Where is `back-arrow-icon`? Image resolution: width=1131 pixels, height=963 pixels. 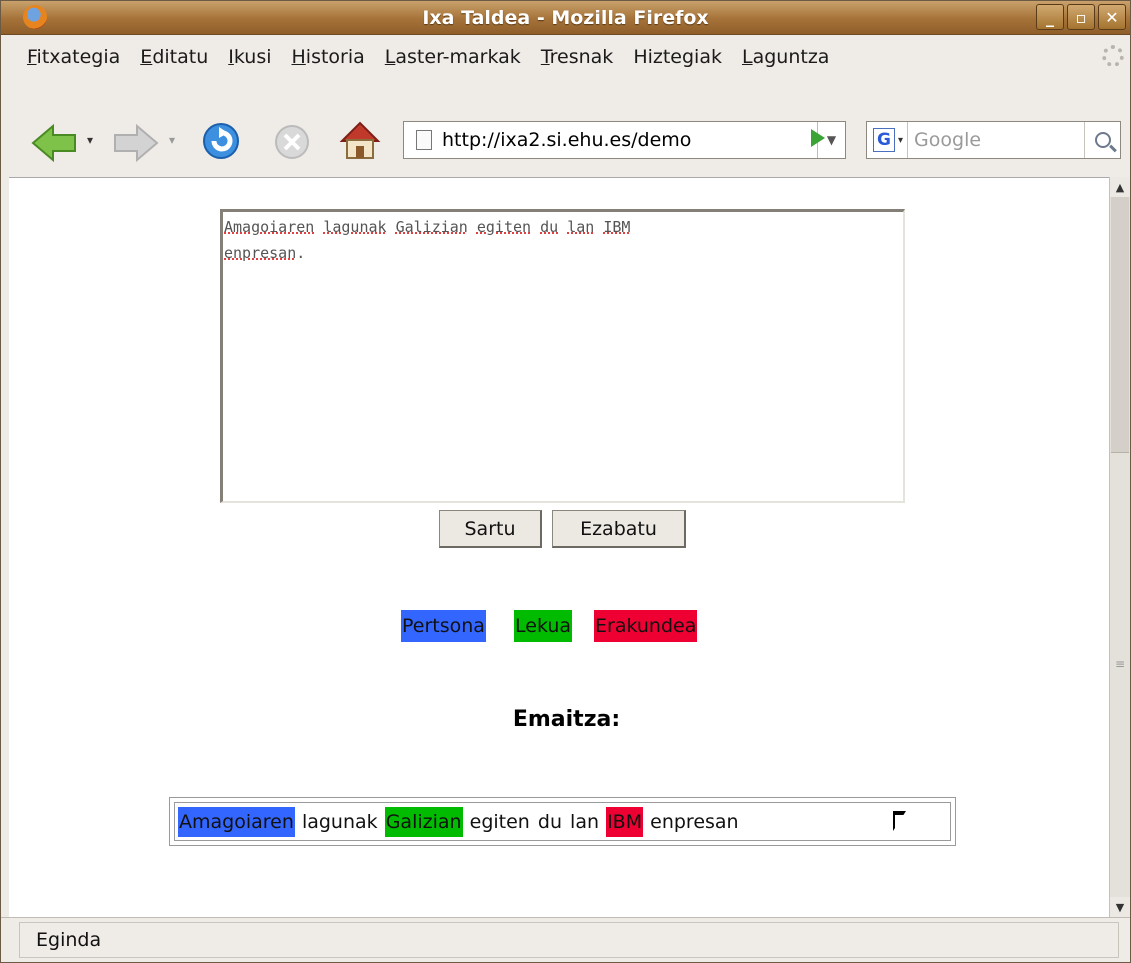
back-arrow-icon is located at coordinates (55, 143).